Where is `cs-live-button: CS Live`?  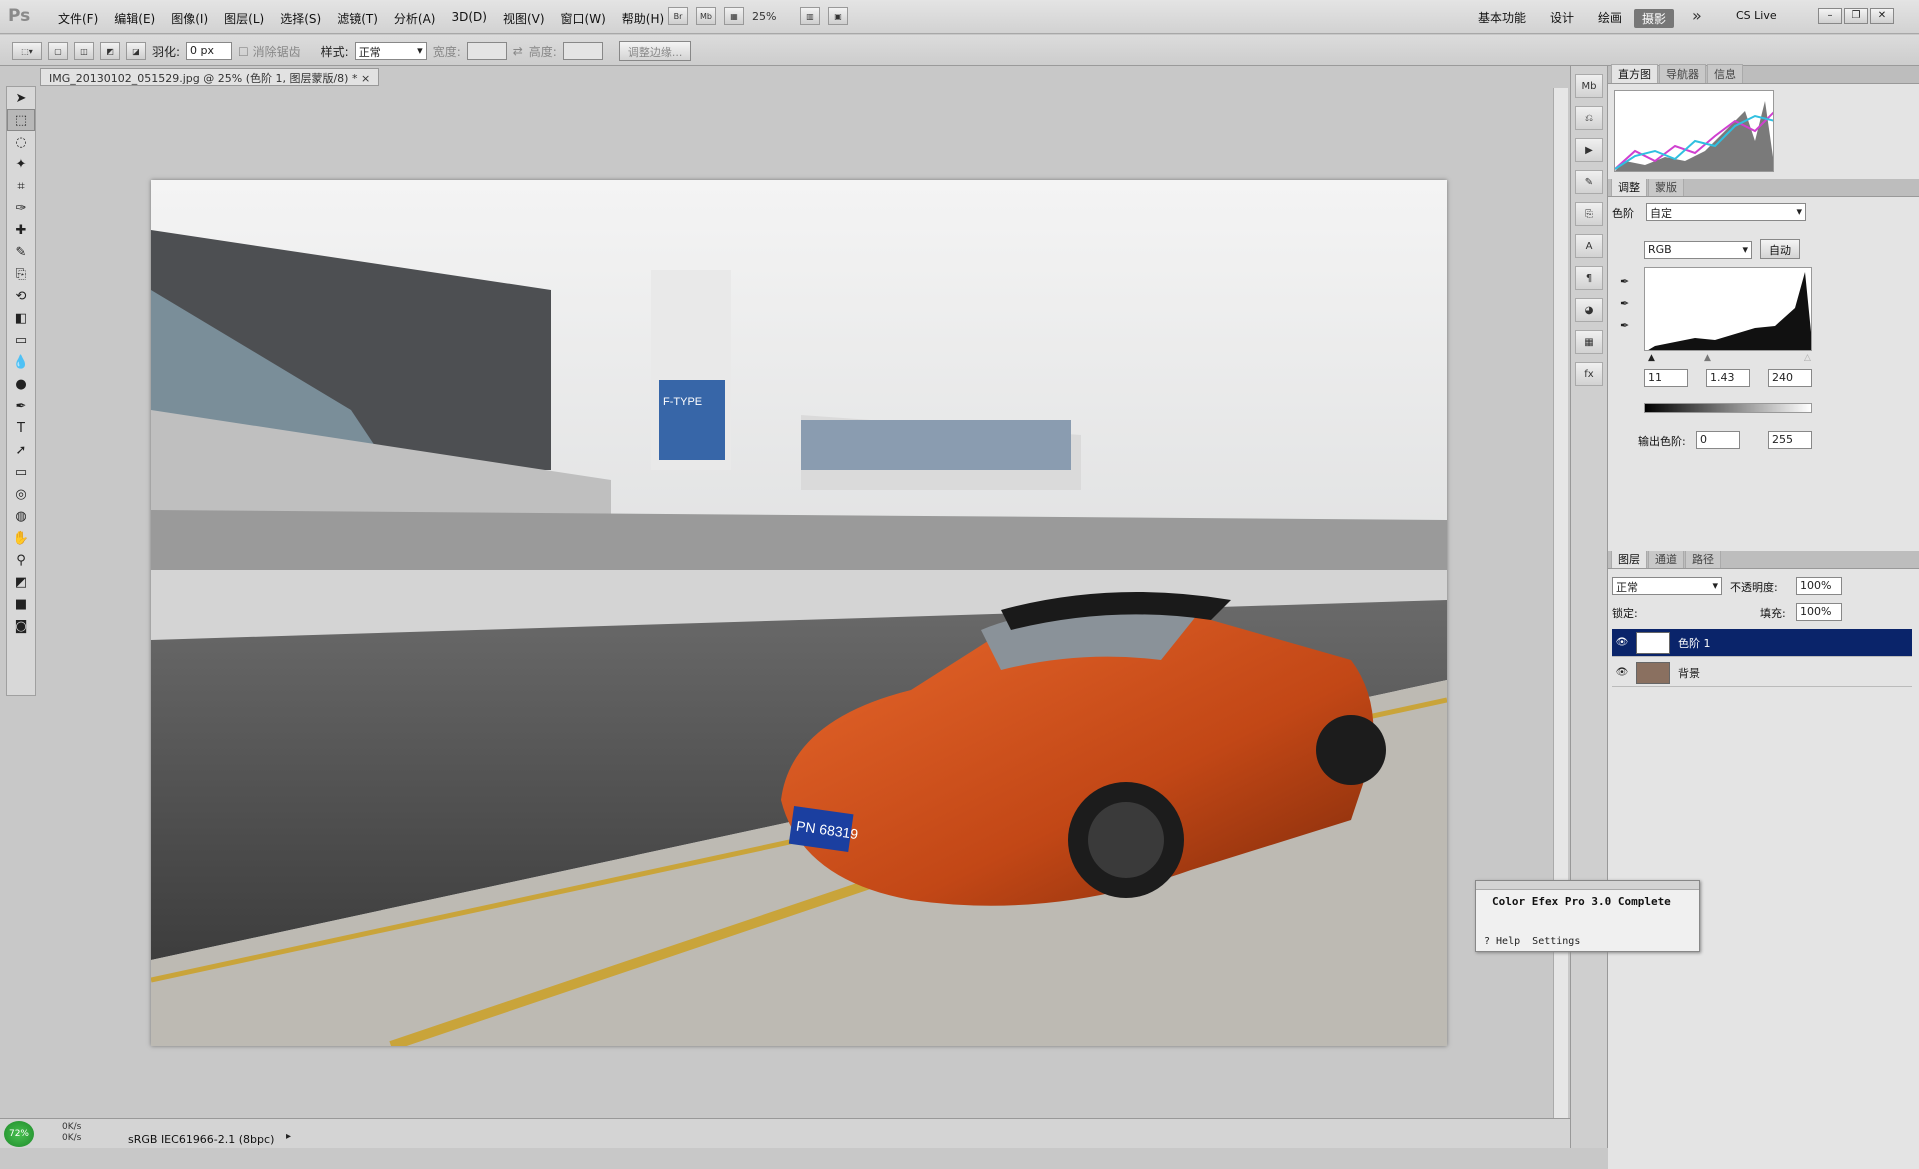 cs-live-button: CS Live is located at coordinates (1756, 15).